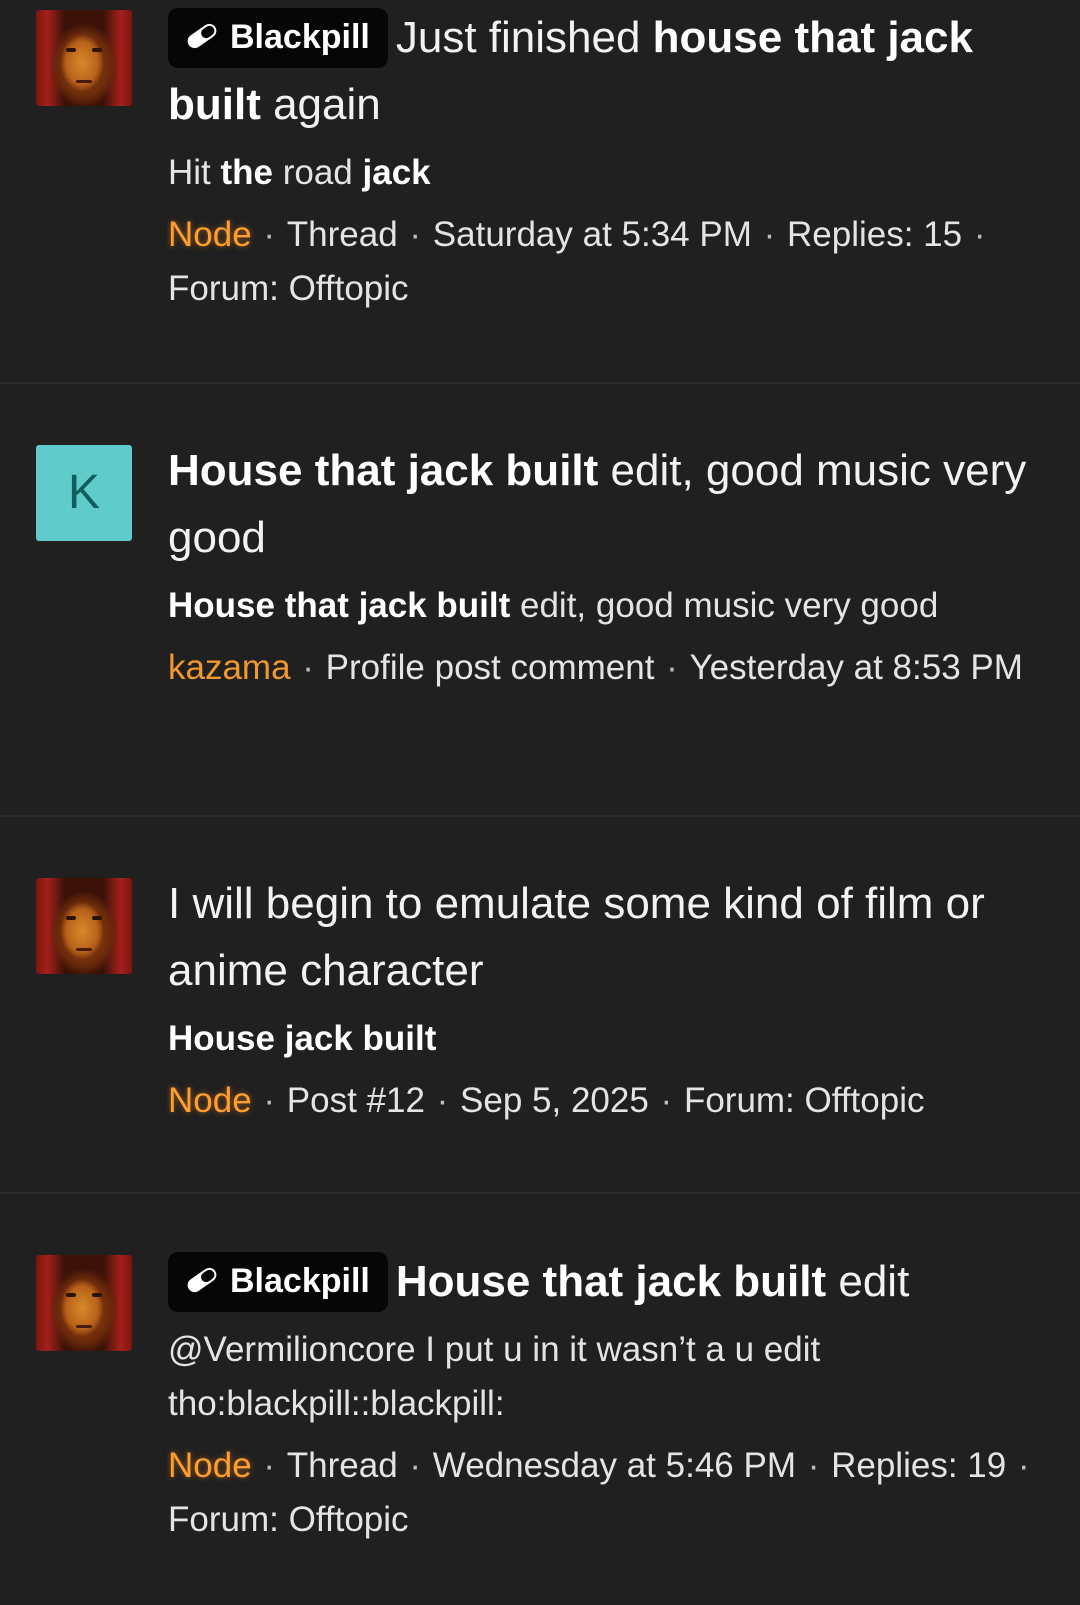 Image resolution: width=1080 pixels, height=1605 pixels. I want to click on timestamp: Wednesday at 5:46 PM, so click(614, 1465).